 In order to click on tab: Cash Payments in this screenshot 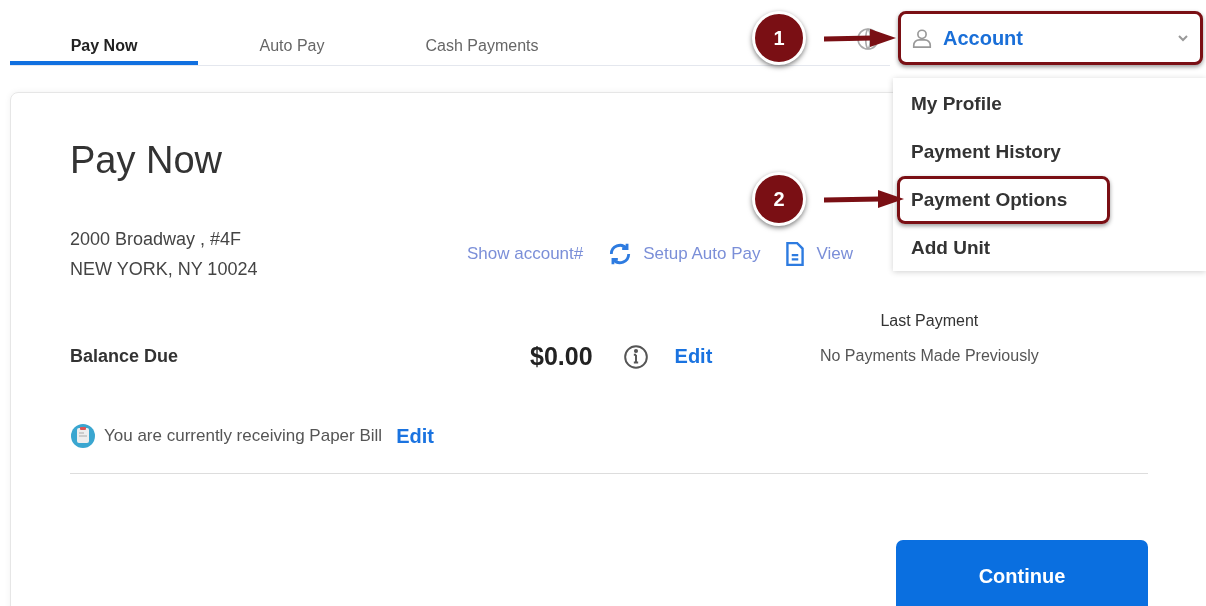, I will do `click(482, 32)`.